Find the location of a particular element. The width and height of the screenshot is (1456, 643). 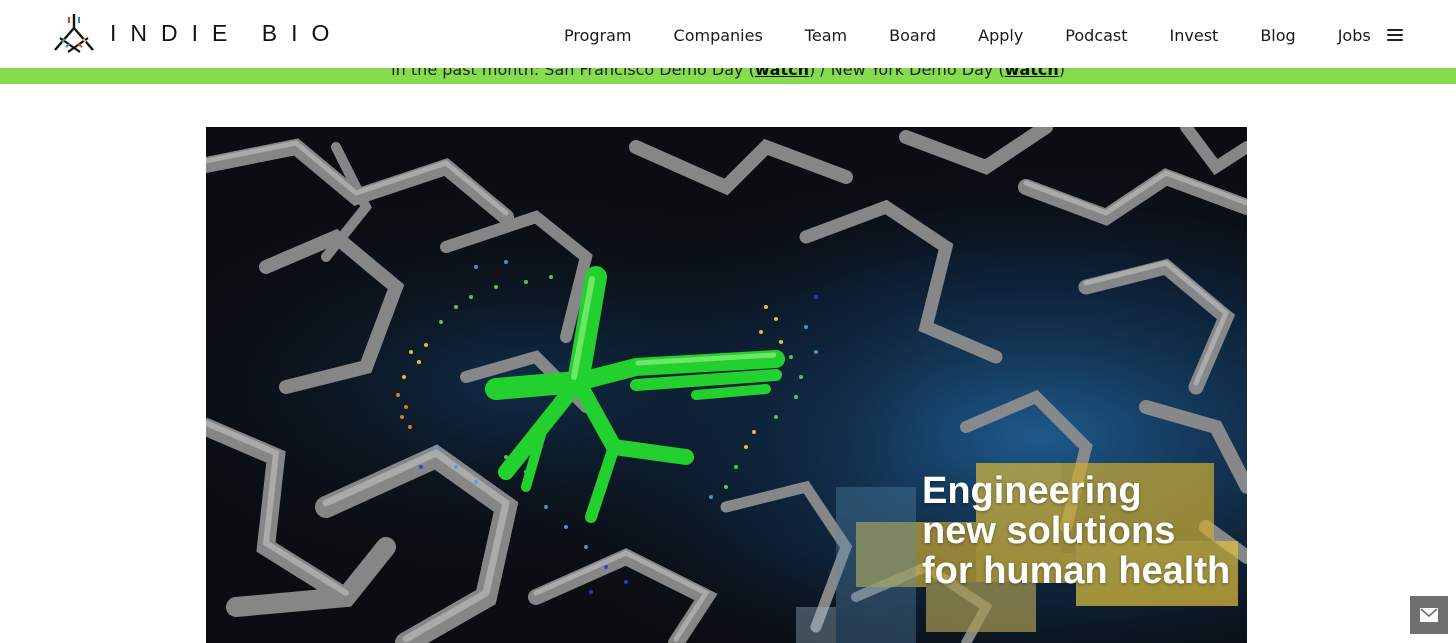

nav-team: Team is located at coordinates (826, 35).